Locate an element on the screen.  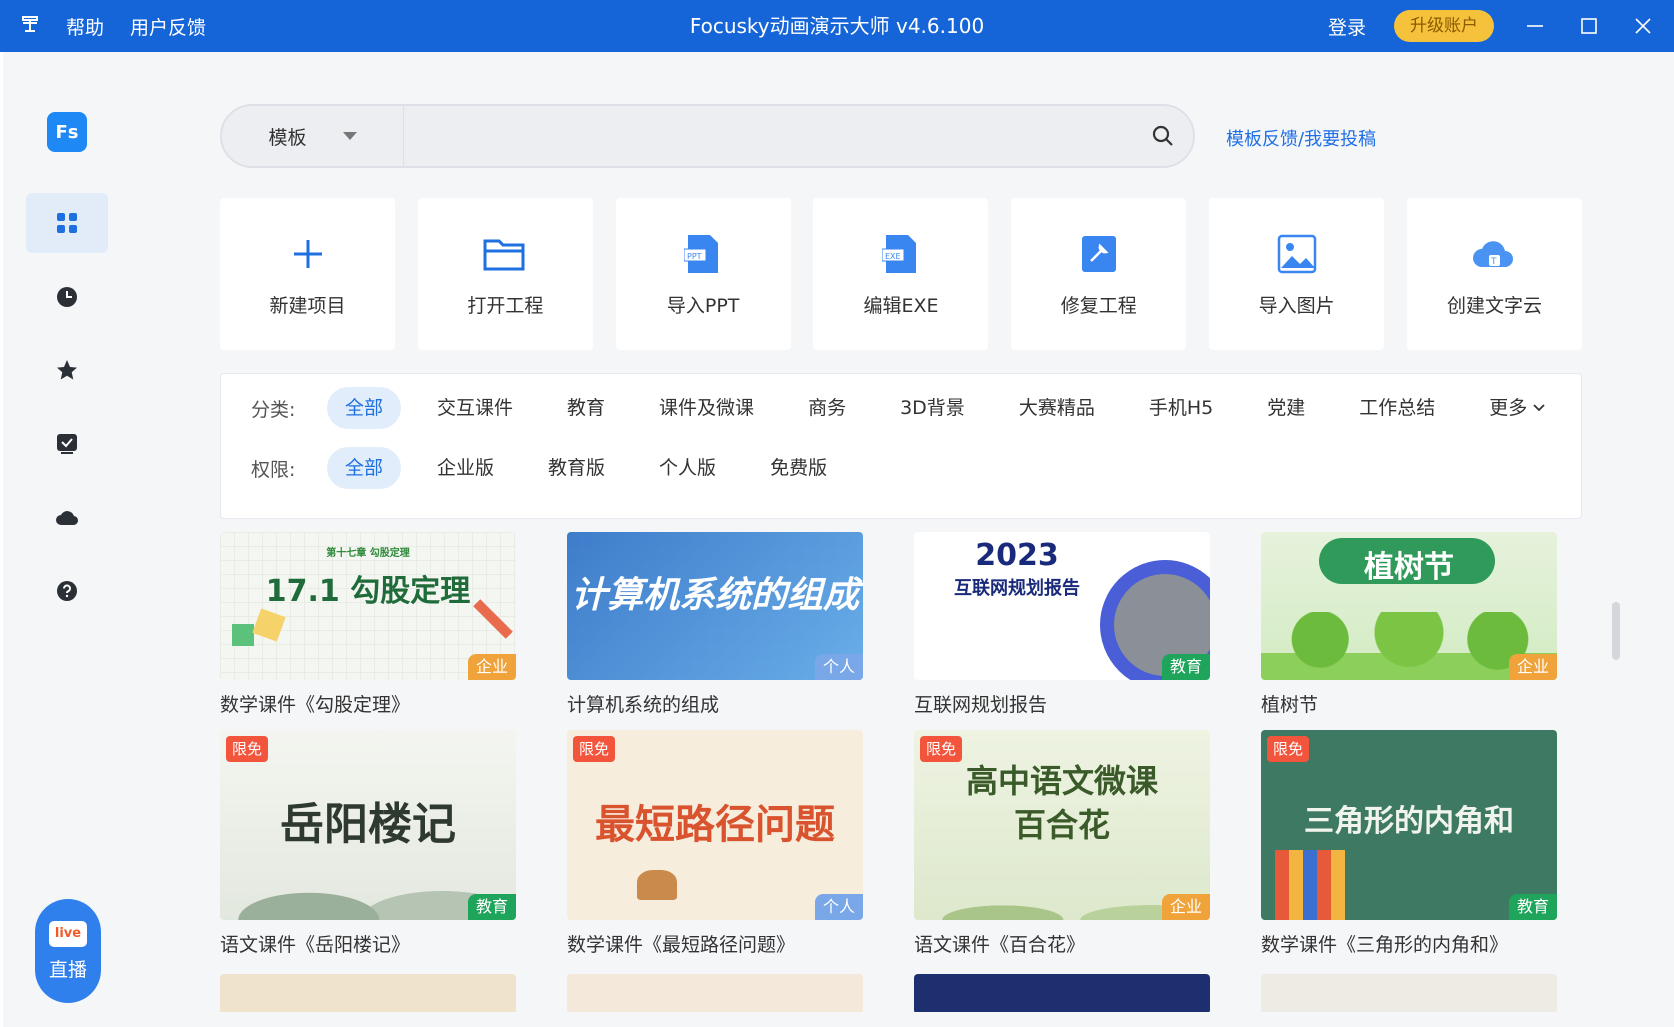
tile-label: 修复工程 is located at coordinates (1098, 305).